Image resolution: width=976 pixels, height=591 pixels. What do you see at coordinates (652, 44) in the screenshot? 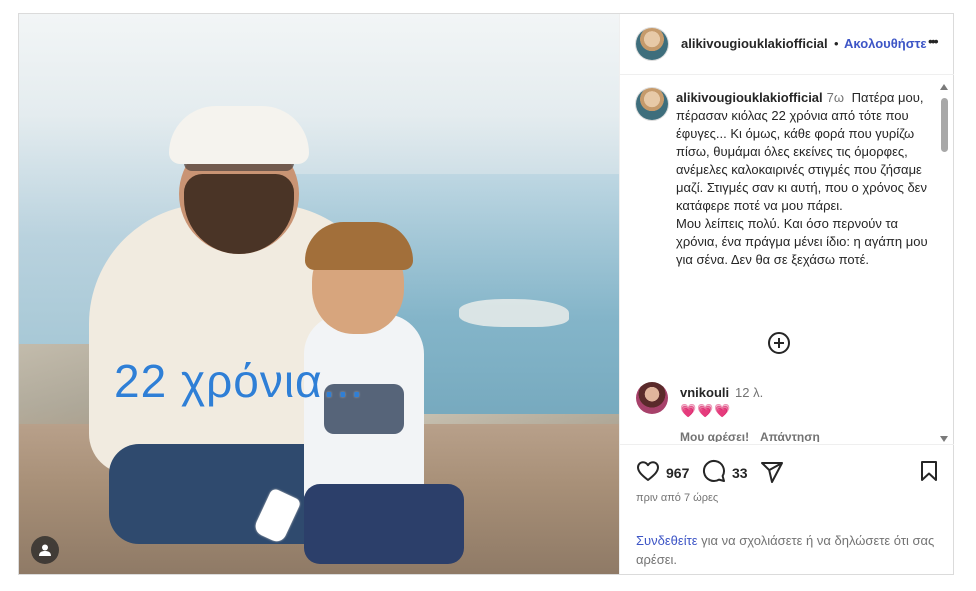
I see `author-avatar` at bounding box center [652, 44].